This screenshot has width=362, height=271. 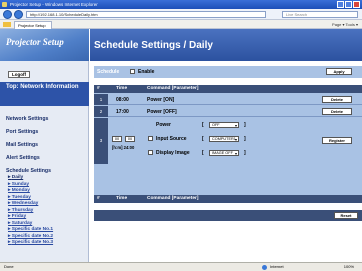 I want to click on sidebar-item-label: Monday, so click(x=20, y=190).